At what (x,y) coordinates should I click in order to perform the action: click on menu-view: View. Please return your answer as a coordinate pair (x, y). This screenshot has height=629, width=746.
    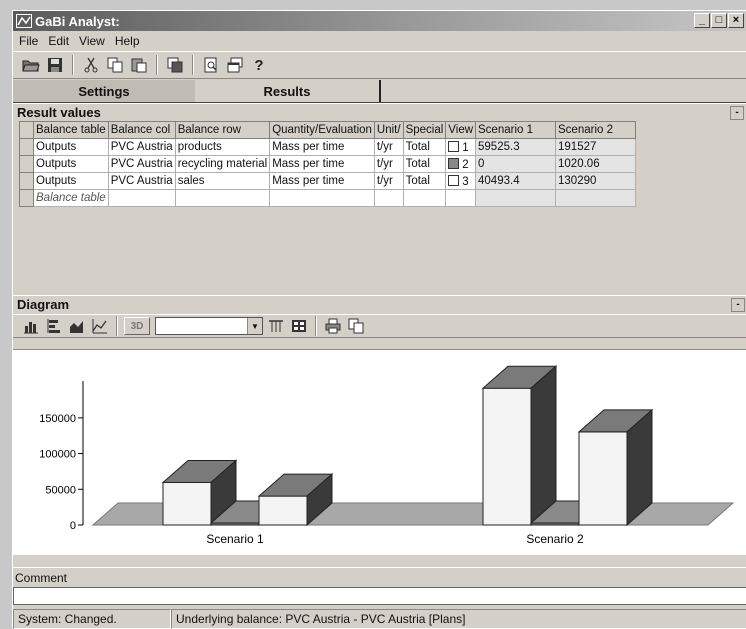
    Looking at the image, I should click on (93, 41).